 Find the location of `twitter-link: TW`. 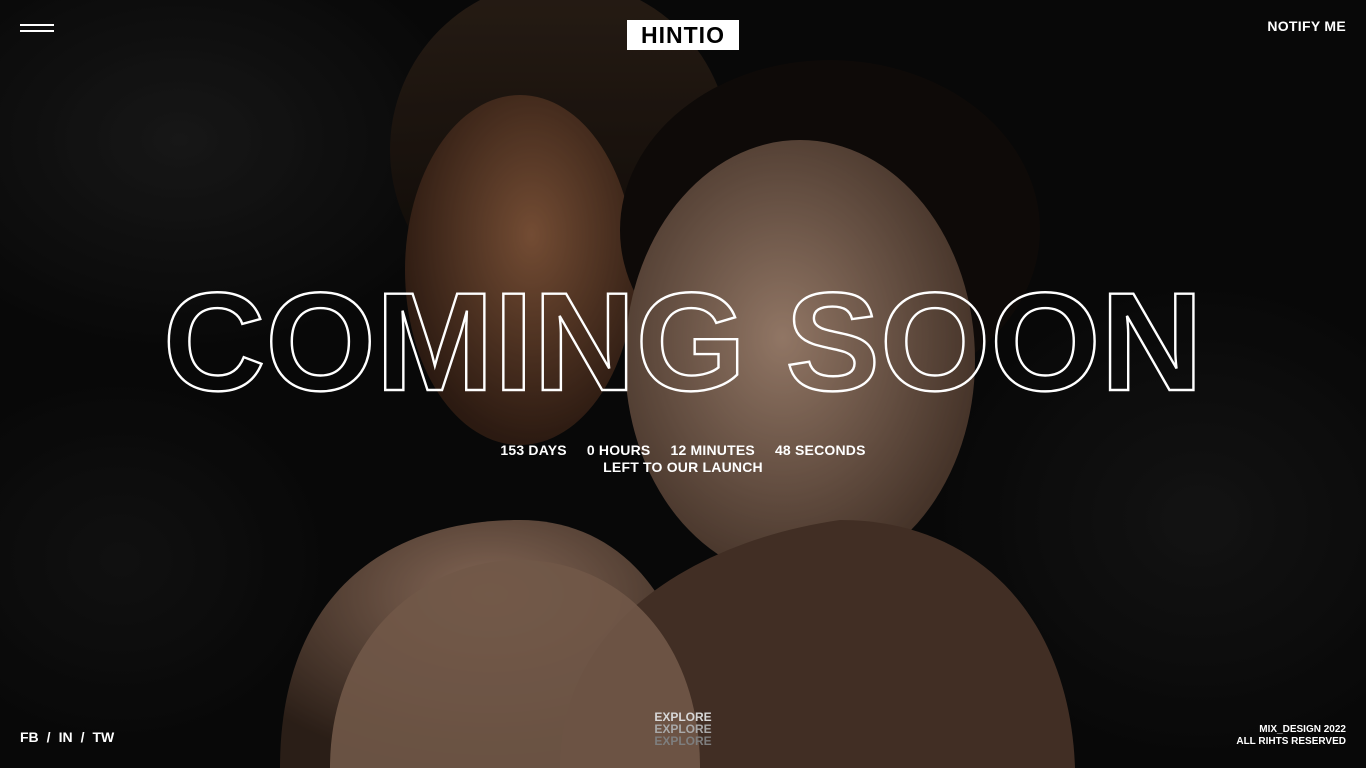

twitter-link: TW is located at coordinates (103, 737).